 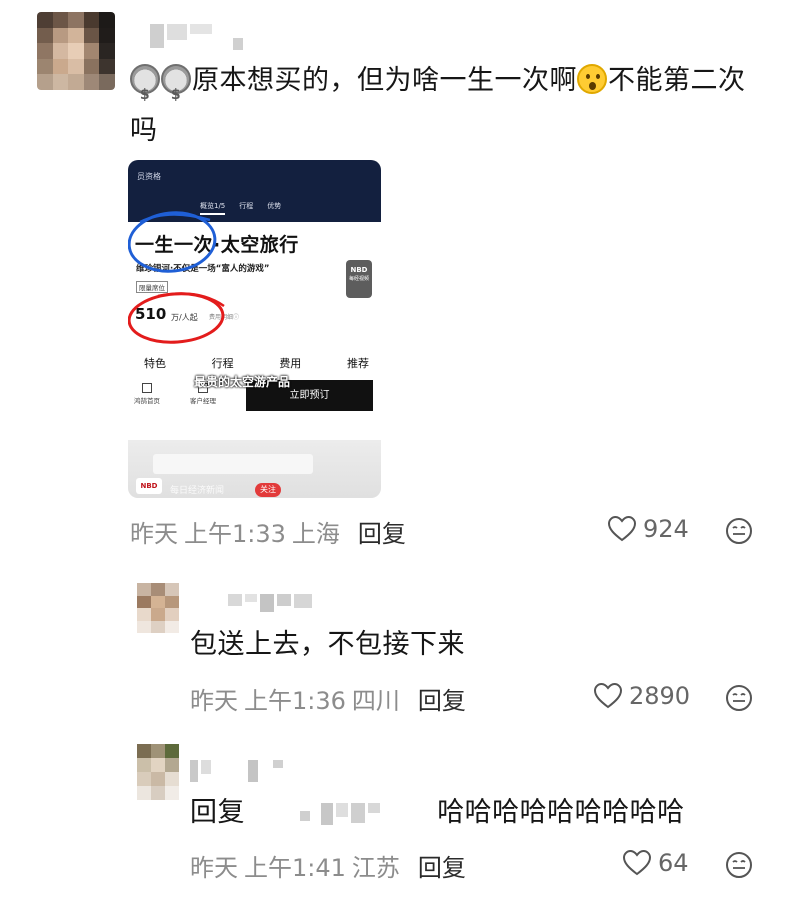 I want to click on like-button: 924, so click(x=648, y=529).